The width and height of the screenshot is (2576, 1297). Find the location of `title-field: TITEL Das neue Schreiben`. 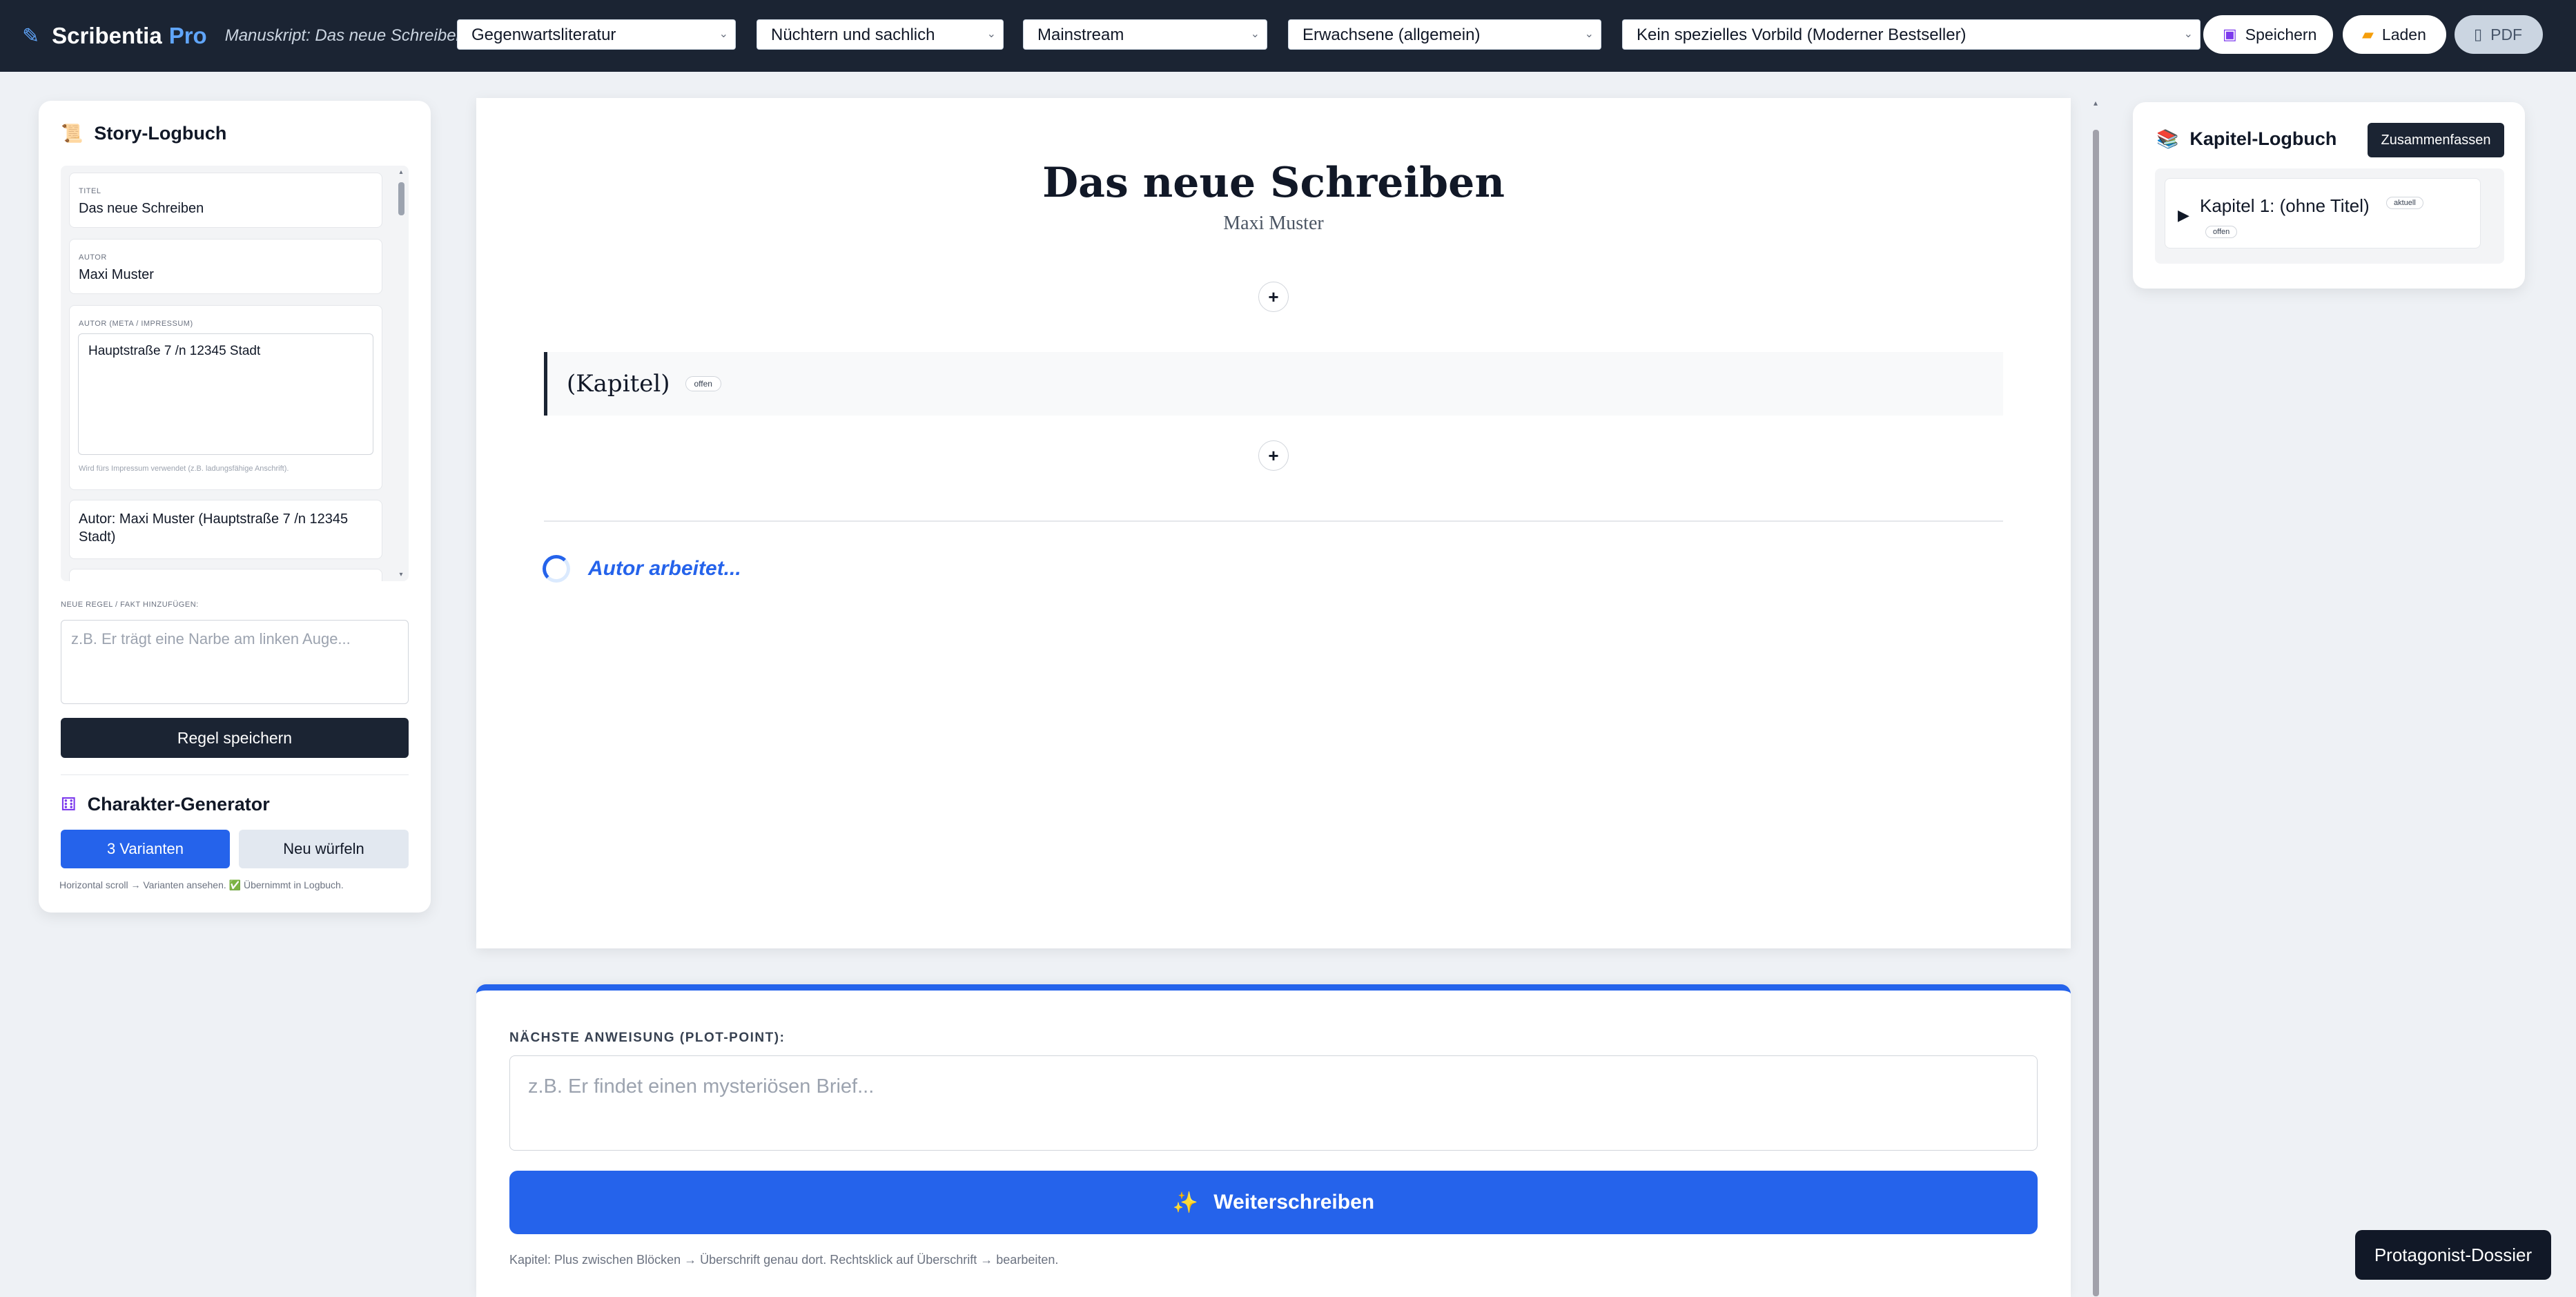

title-field: TITEL Das neue Schreiben is located at coordinates (225, 200).